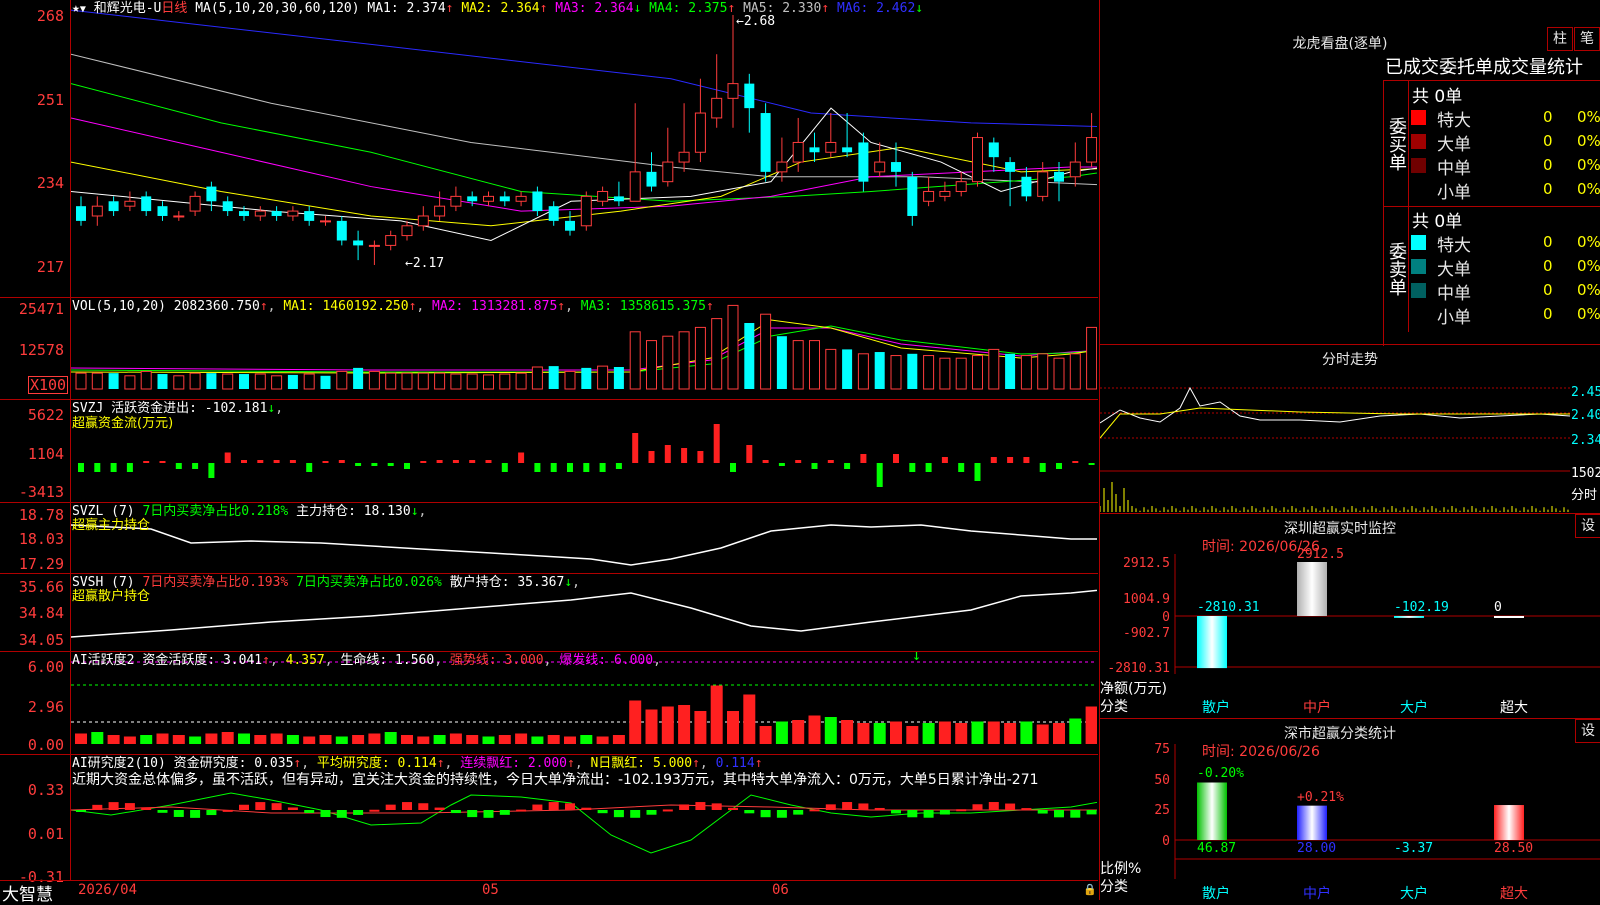 This screenshot has width=1600, height=905. I want to click on period-label: 日线, so click(174, 8).